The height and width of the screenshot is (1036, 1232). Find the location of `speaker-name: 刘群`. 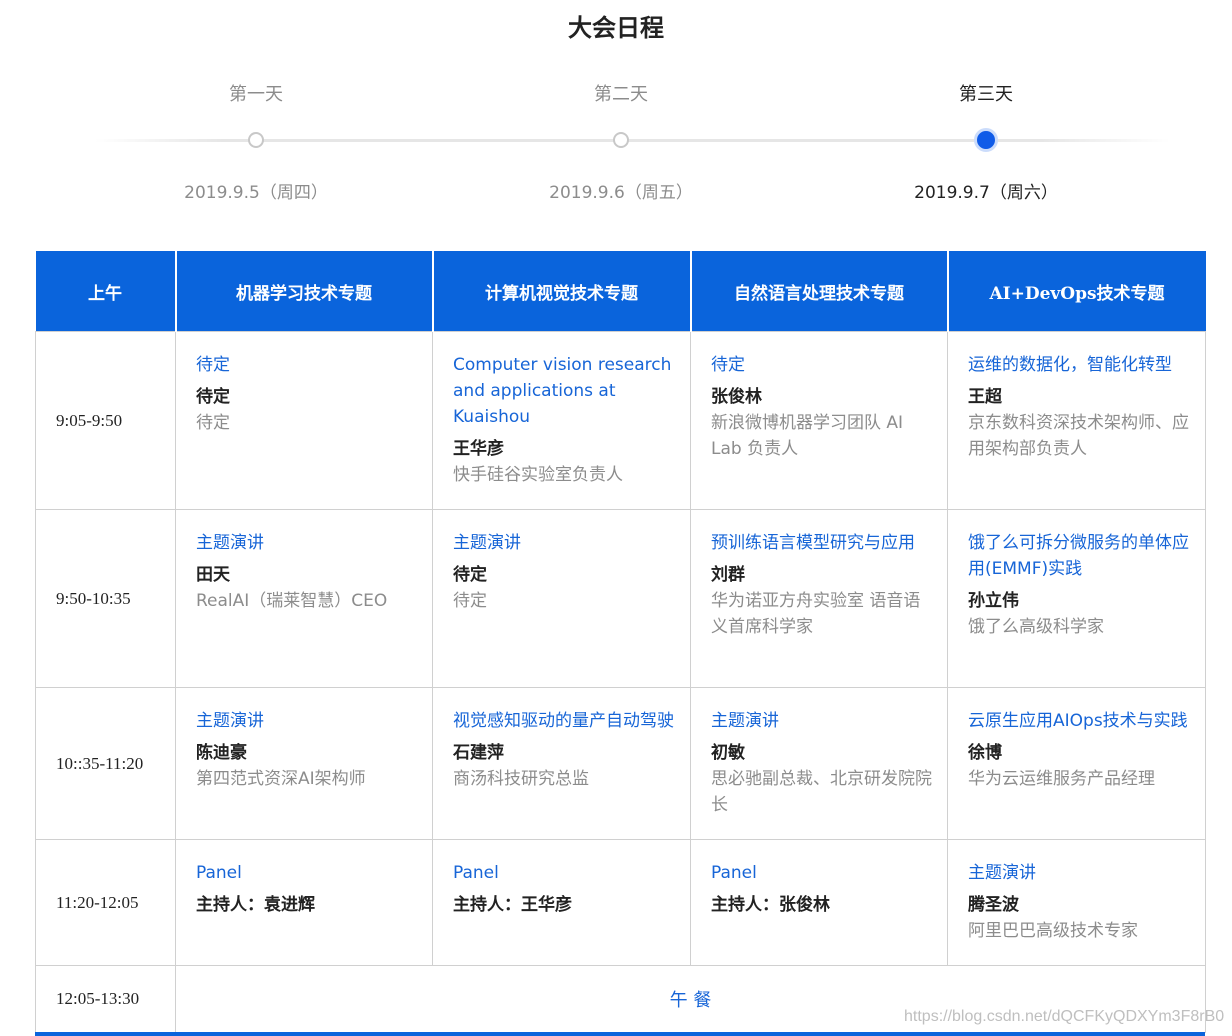

speaker-name: 刘群 is located at coordinates (728, 575).